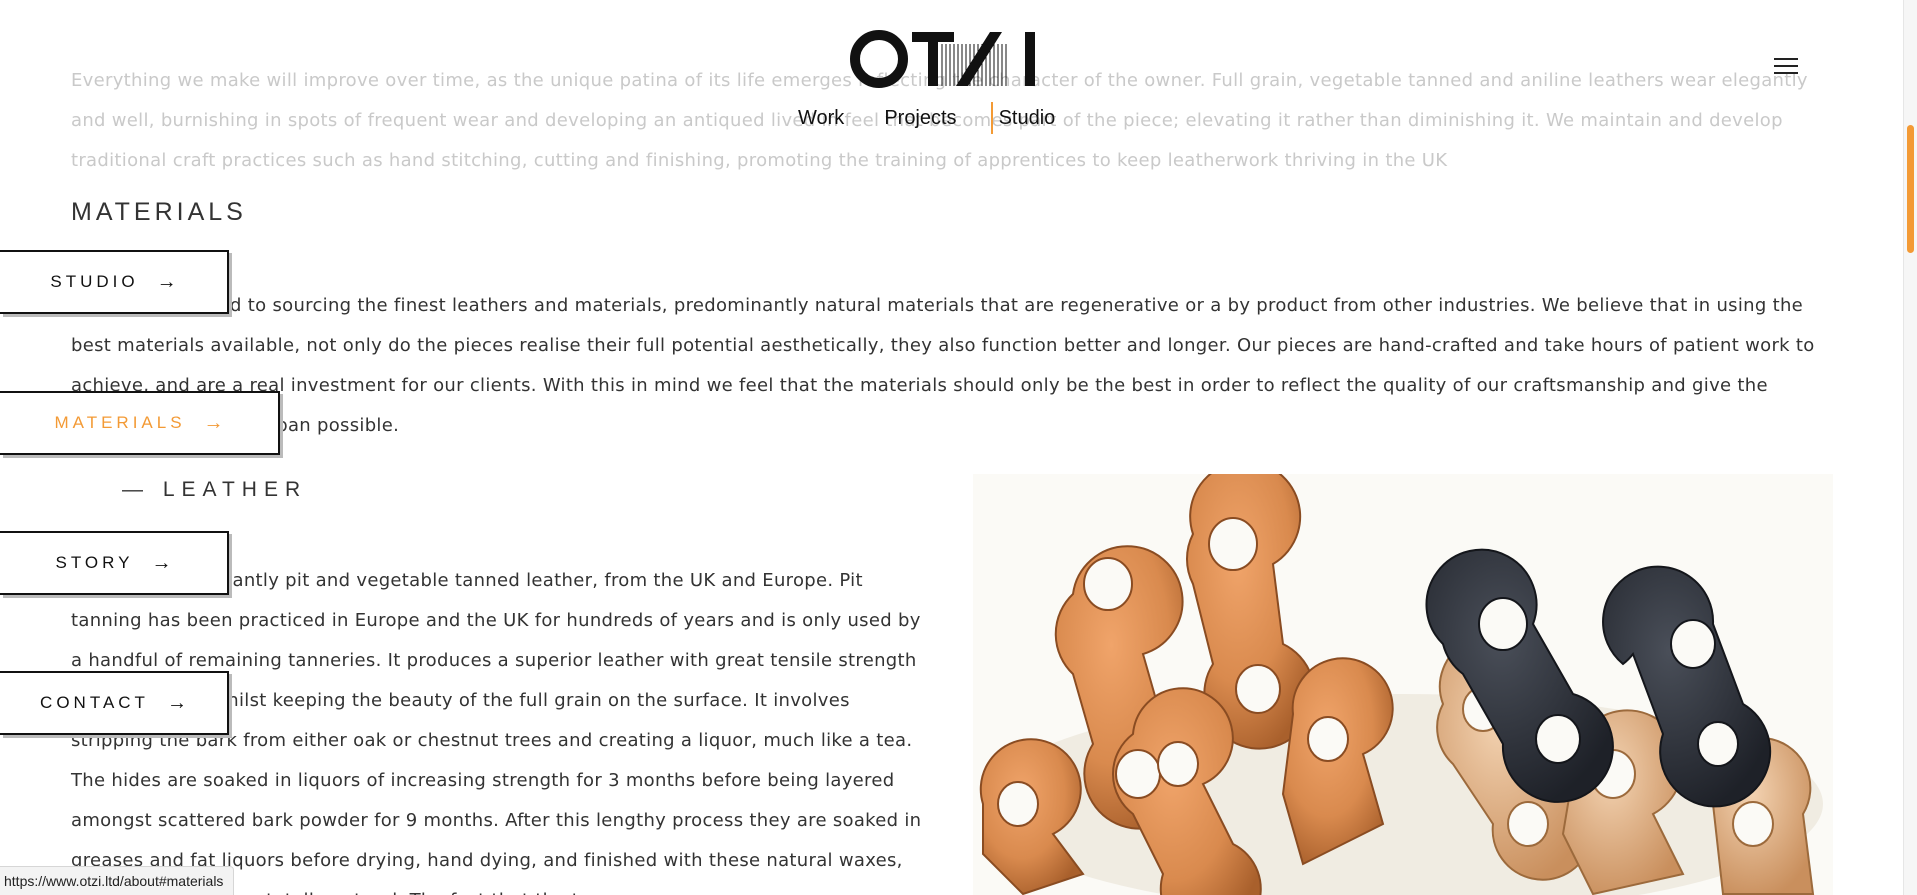 This screenshot has height=895, width=1917. What do you see at coordinates (1910, 447) in the screenshot?
I see `vertical-scrollbar` at bounding box center [1910, 447].